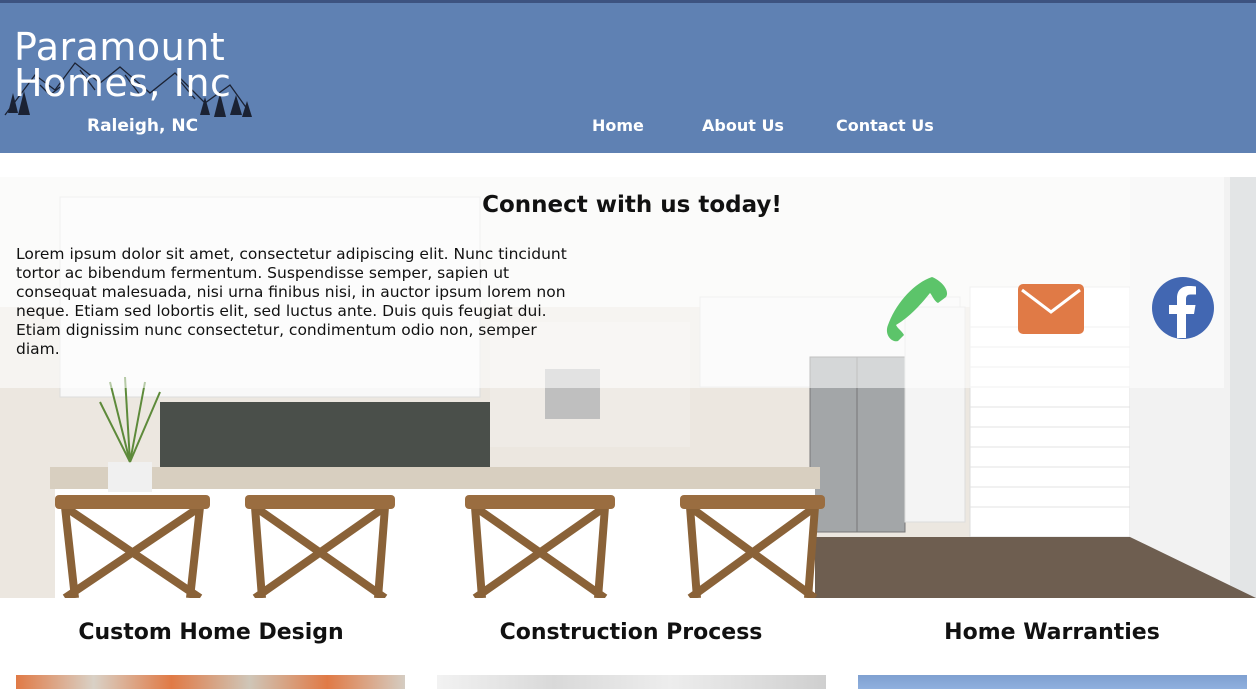 The height and width of the screenshot is (689, 1256). I want to click on feature-image-construction-process, so click(631, 682).